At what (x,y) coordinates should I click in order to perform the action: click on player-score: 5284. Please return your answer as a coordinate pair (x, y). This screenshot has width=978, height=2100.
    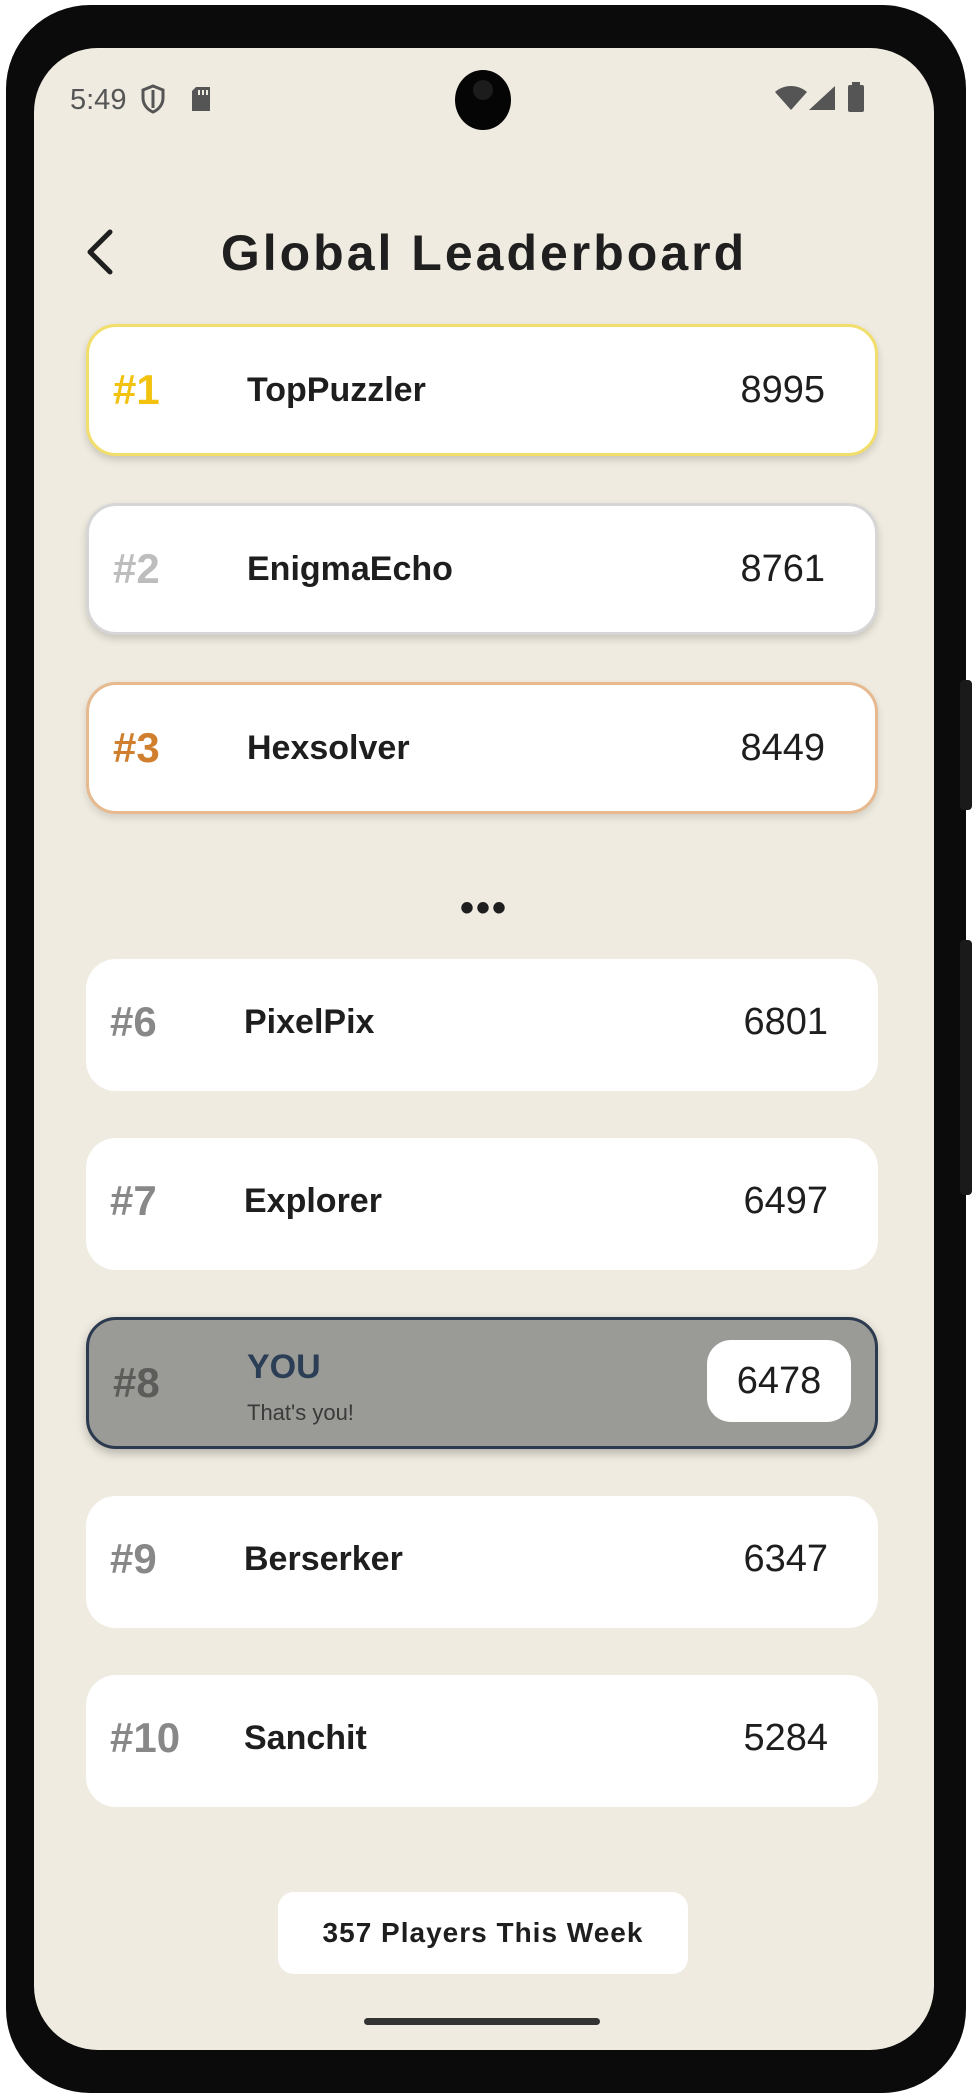
    Looking at the image, I should click on (785, 1738).